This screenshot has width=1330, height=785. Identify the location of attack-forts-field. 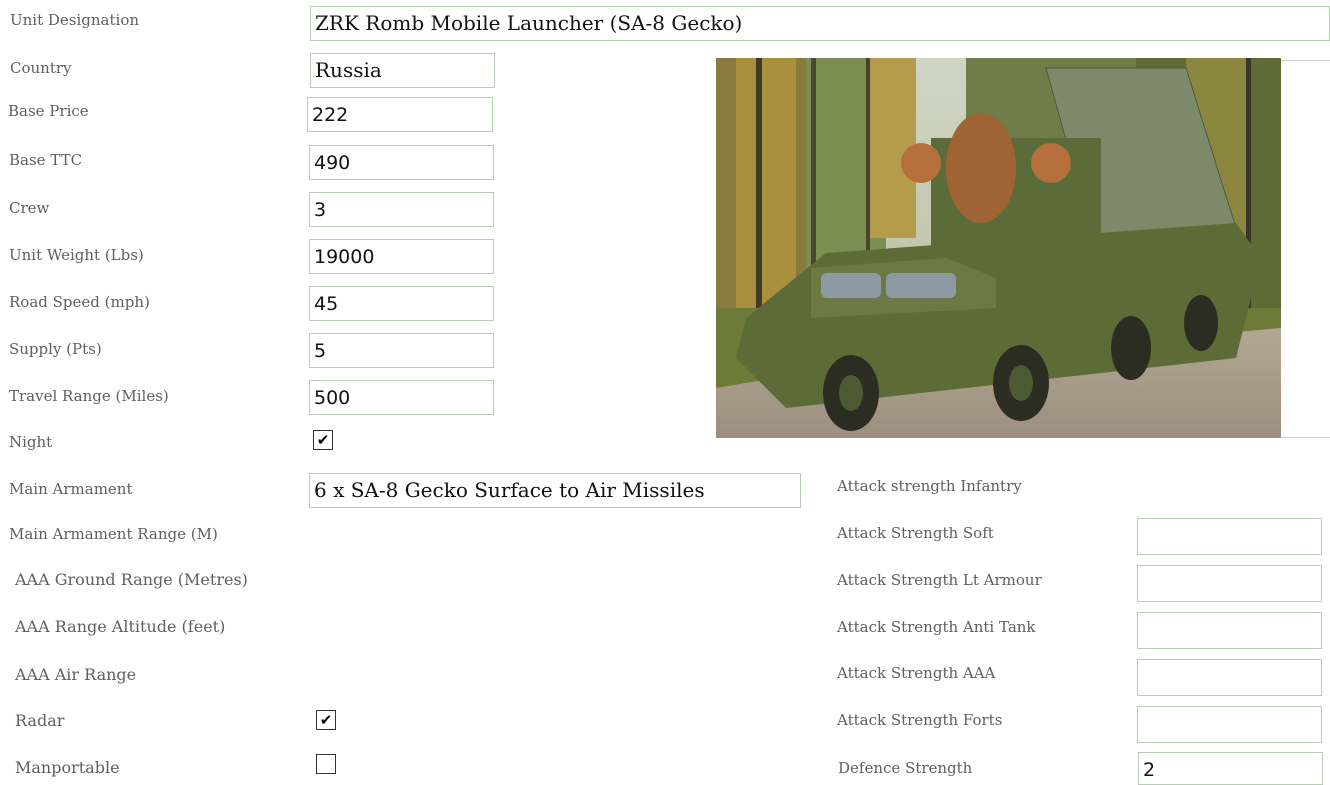
(1229, 724).